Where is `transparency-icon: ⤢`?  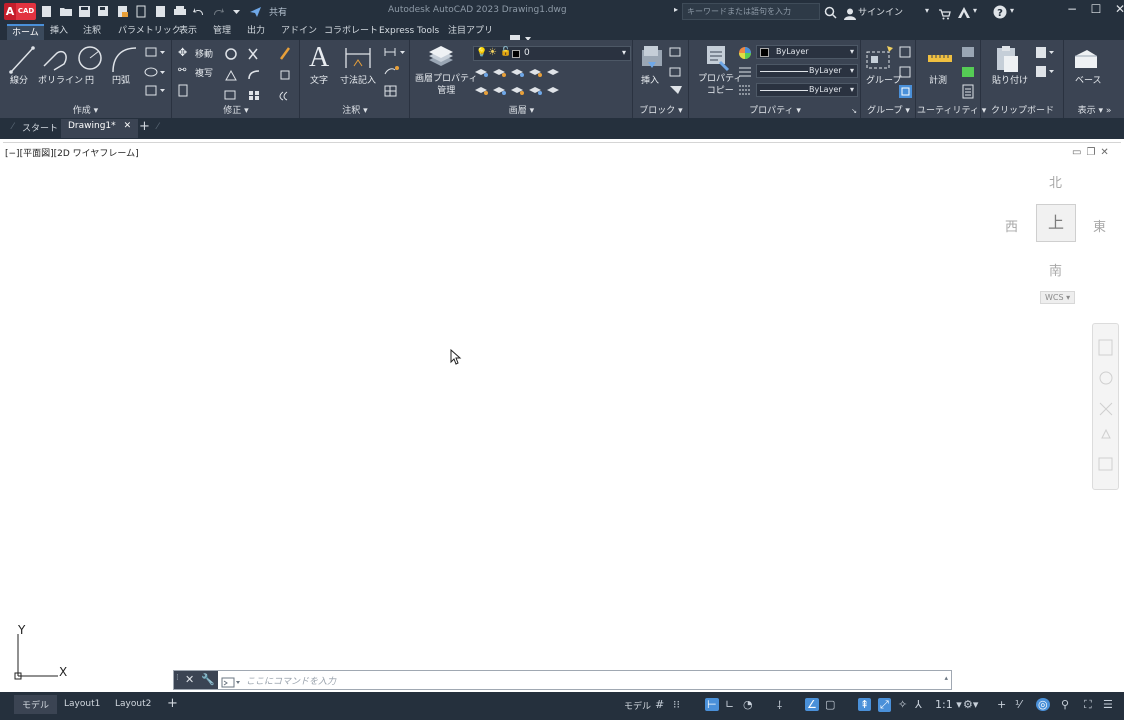 transparency-icon: ⤢ is located at coordinates (884, 705).